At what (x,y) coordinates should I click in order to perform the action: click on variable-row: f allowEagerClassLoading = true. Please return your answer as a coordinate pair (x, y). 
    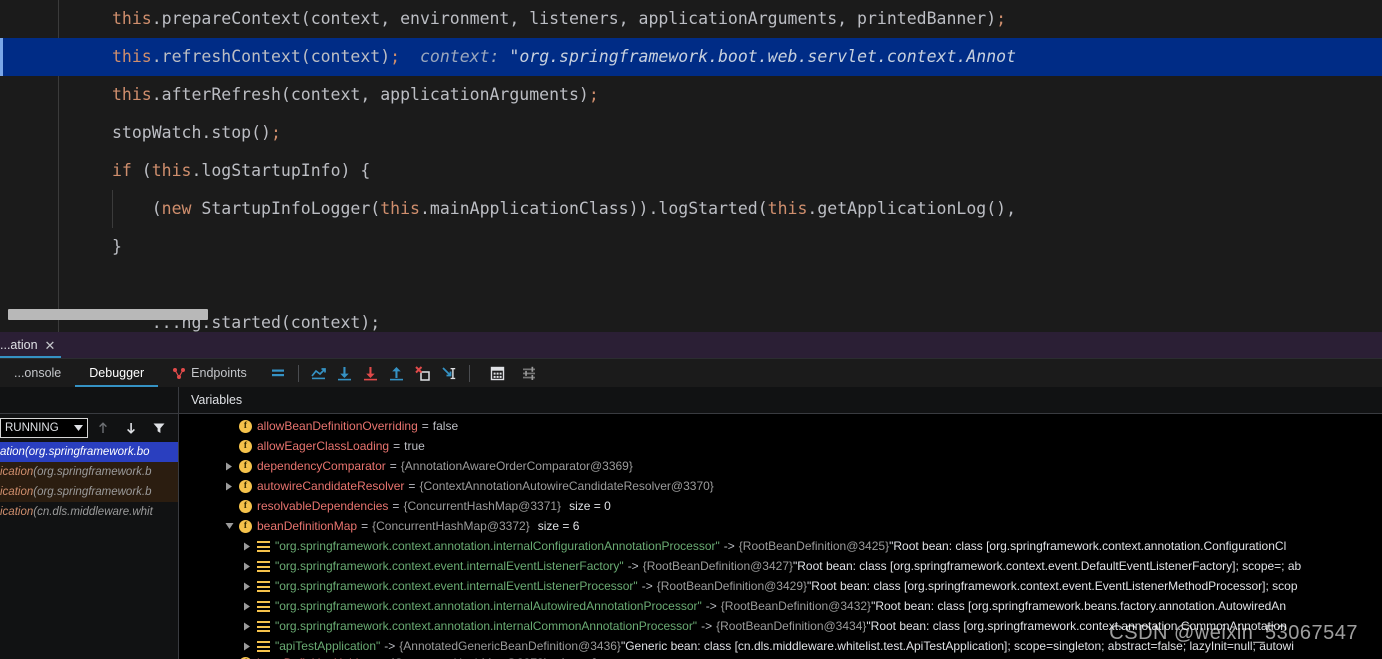
    Looking at the image, I should click on (780, 446).